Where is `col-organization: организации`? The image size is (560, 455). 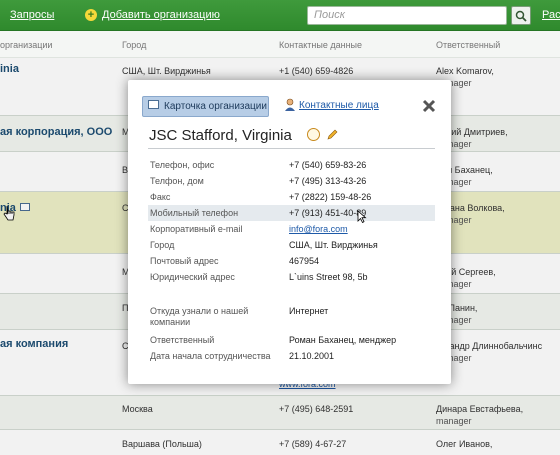
col-organization: организации is located at coordinates (26, 45).